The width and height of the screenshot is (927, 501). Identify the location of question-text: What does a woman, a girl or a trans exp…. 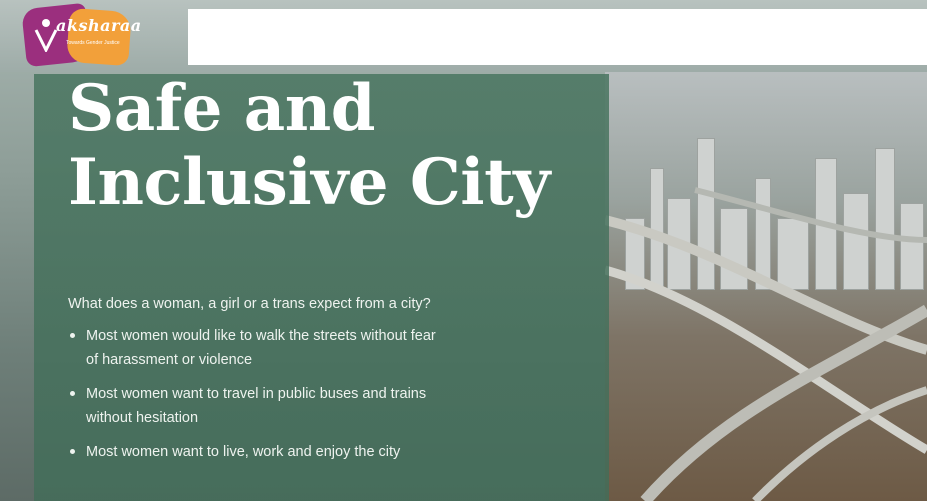
(249, 304).